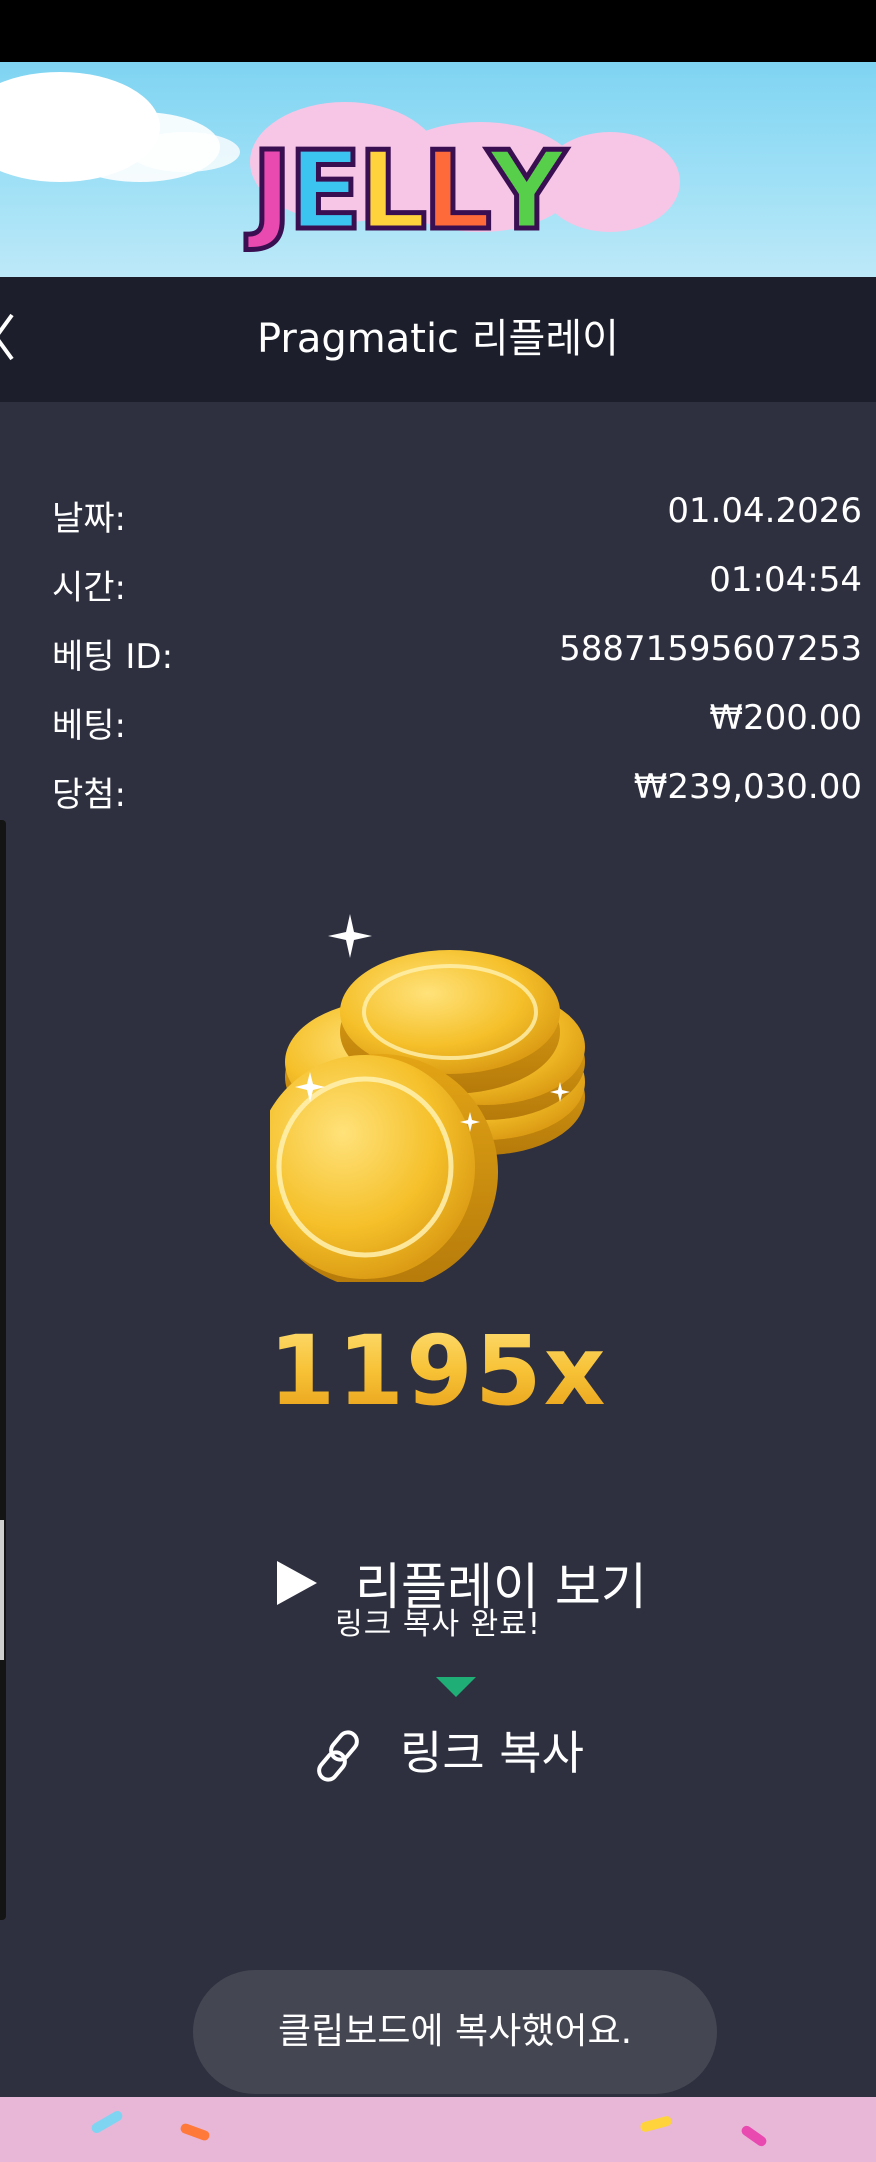 The height and width of the screenshot is (2162, 876). I want to click on game-logo-letter: J, so click(271, 191).